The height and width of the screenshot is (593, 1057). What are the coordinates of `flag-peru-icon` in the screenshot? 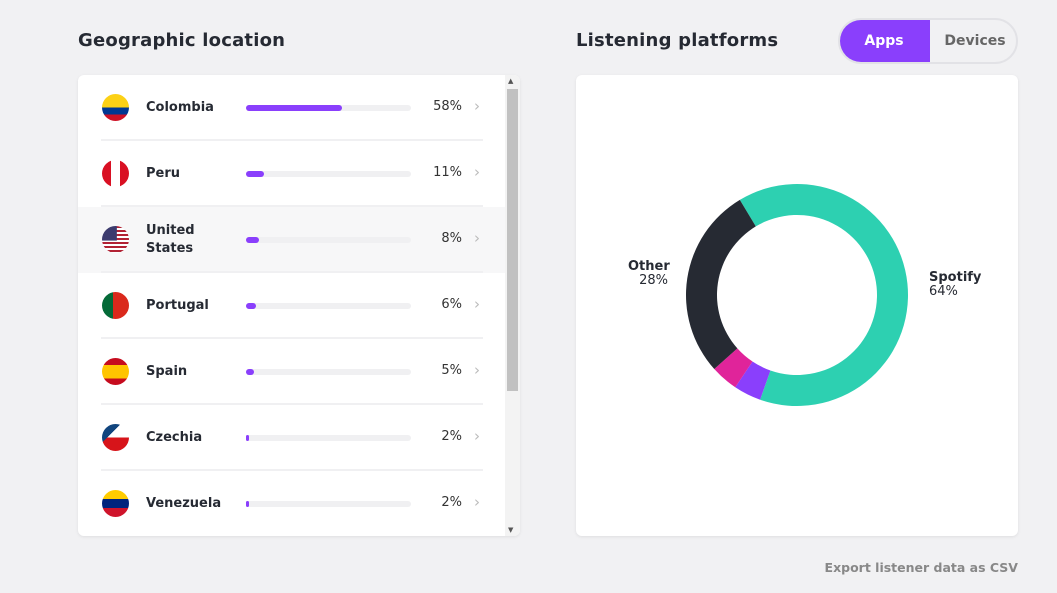 It's located at (115, 173).